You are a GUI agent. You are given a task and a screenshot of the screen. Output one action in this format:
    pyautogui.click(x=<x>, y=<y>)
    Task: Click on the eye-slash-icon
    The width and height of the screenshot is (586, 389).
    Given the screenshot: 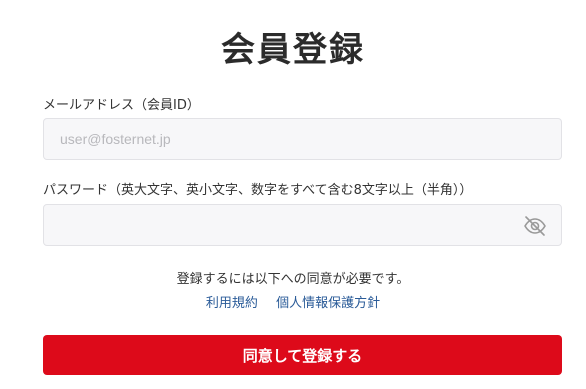 What is the action you would take?
    pyautogui.click(x=535, y=226)
    